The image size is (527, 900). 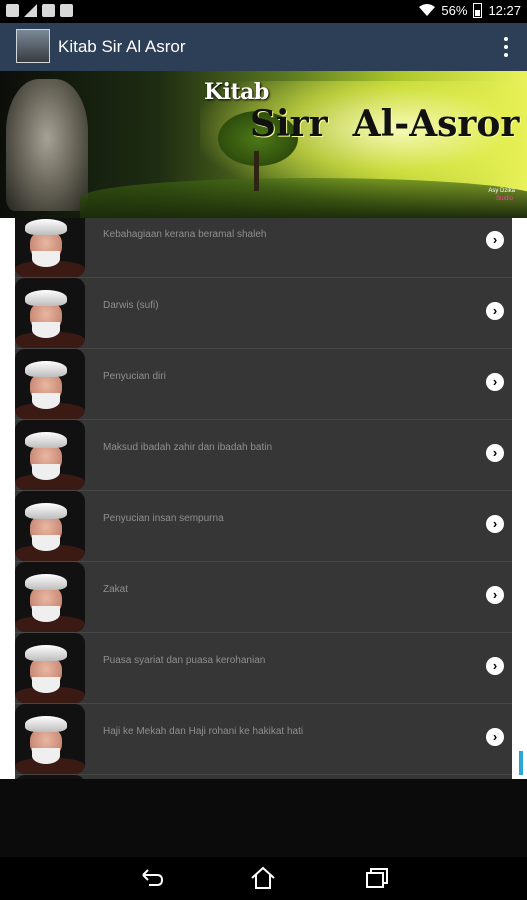 What do you see at coordinates (39, 10) in the screenshot?
I see `notification-icons` at bounding box center [39, 10].